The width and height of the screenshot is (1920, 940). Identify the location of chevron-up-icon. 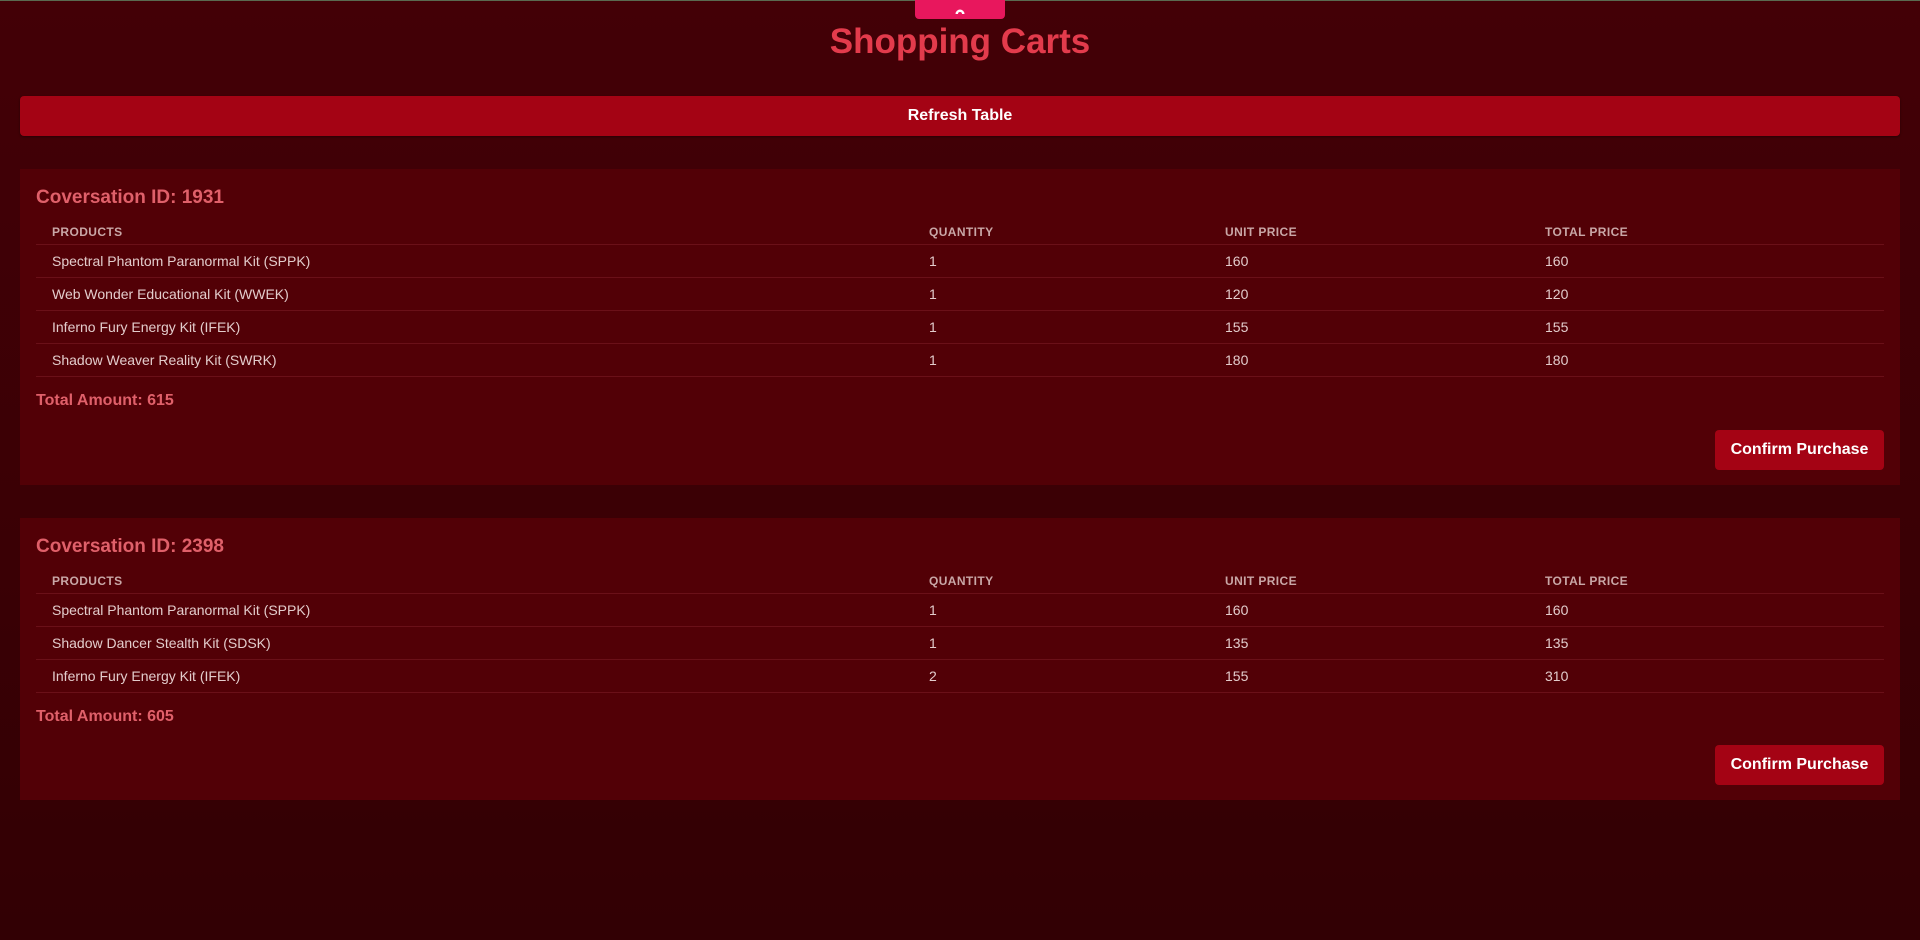
(960, 11).